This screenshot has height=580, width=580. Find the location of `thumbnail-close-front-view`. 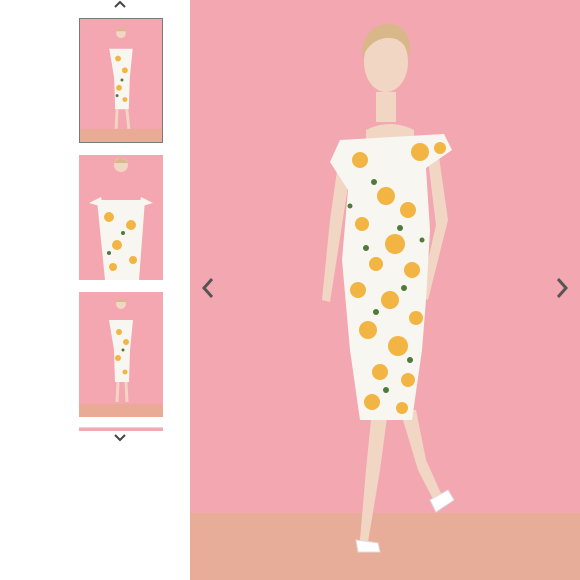

thumbnail-close-front-view is located at coordinates (121, 217).